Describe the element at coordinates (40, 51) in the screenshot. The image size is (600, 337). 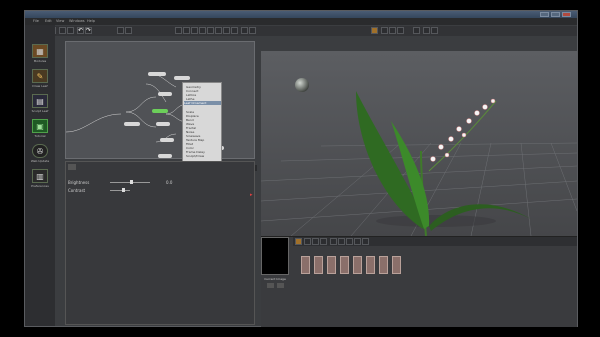
I see `modules-icon: ▦` at that location.